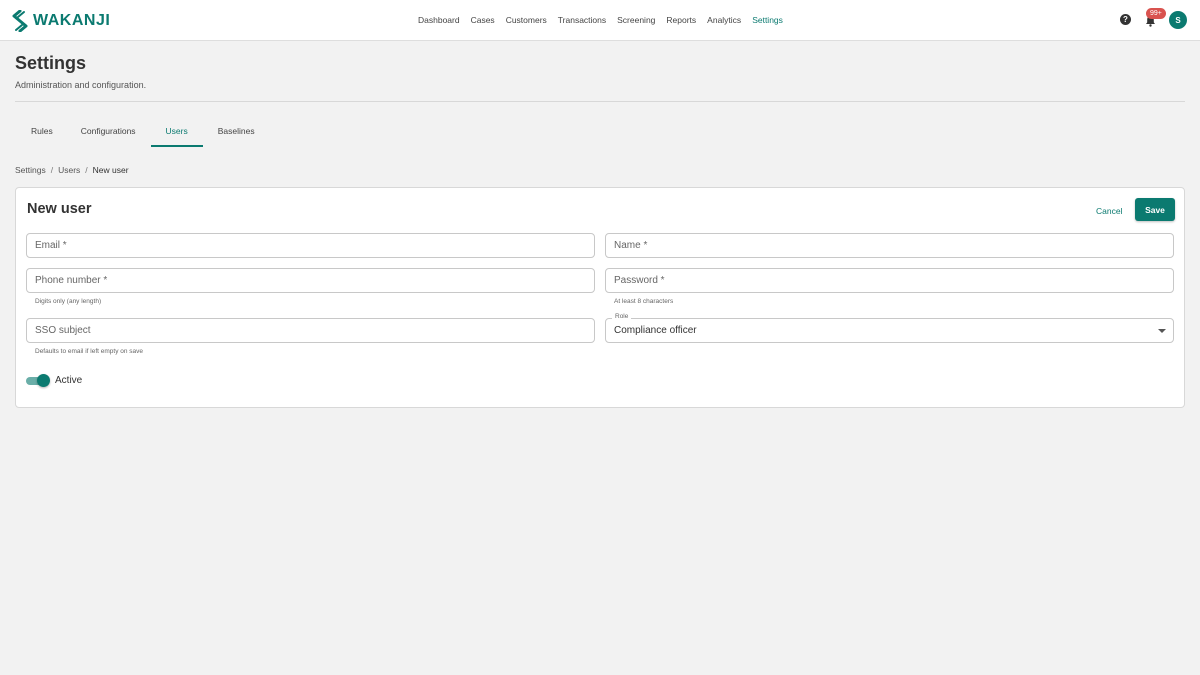 The image size is (1200, 675). I want to click on breadcrumb: Settings / Users / New user, so click(72, 170).